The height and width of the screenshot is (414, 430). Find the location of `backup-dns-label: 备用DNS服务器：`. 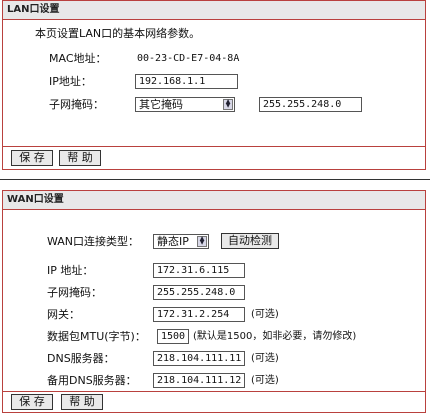

backup-dns-label: 备用DNS服务器： is located at coordinates (92, 380).